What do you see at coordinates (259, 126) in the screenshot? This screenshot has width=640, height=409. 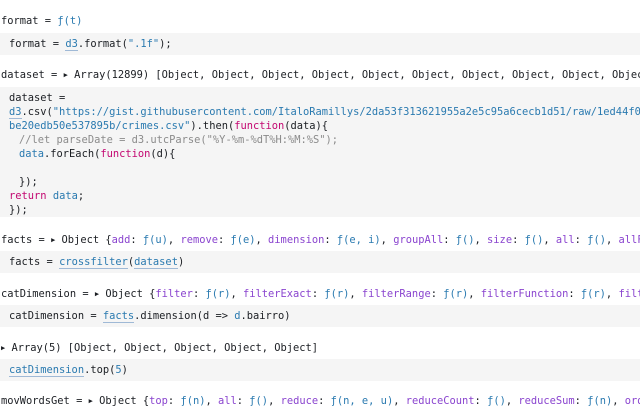 I see `keyword: function` at bounding box center [259, 126].